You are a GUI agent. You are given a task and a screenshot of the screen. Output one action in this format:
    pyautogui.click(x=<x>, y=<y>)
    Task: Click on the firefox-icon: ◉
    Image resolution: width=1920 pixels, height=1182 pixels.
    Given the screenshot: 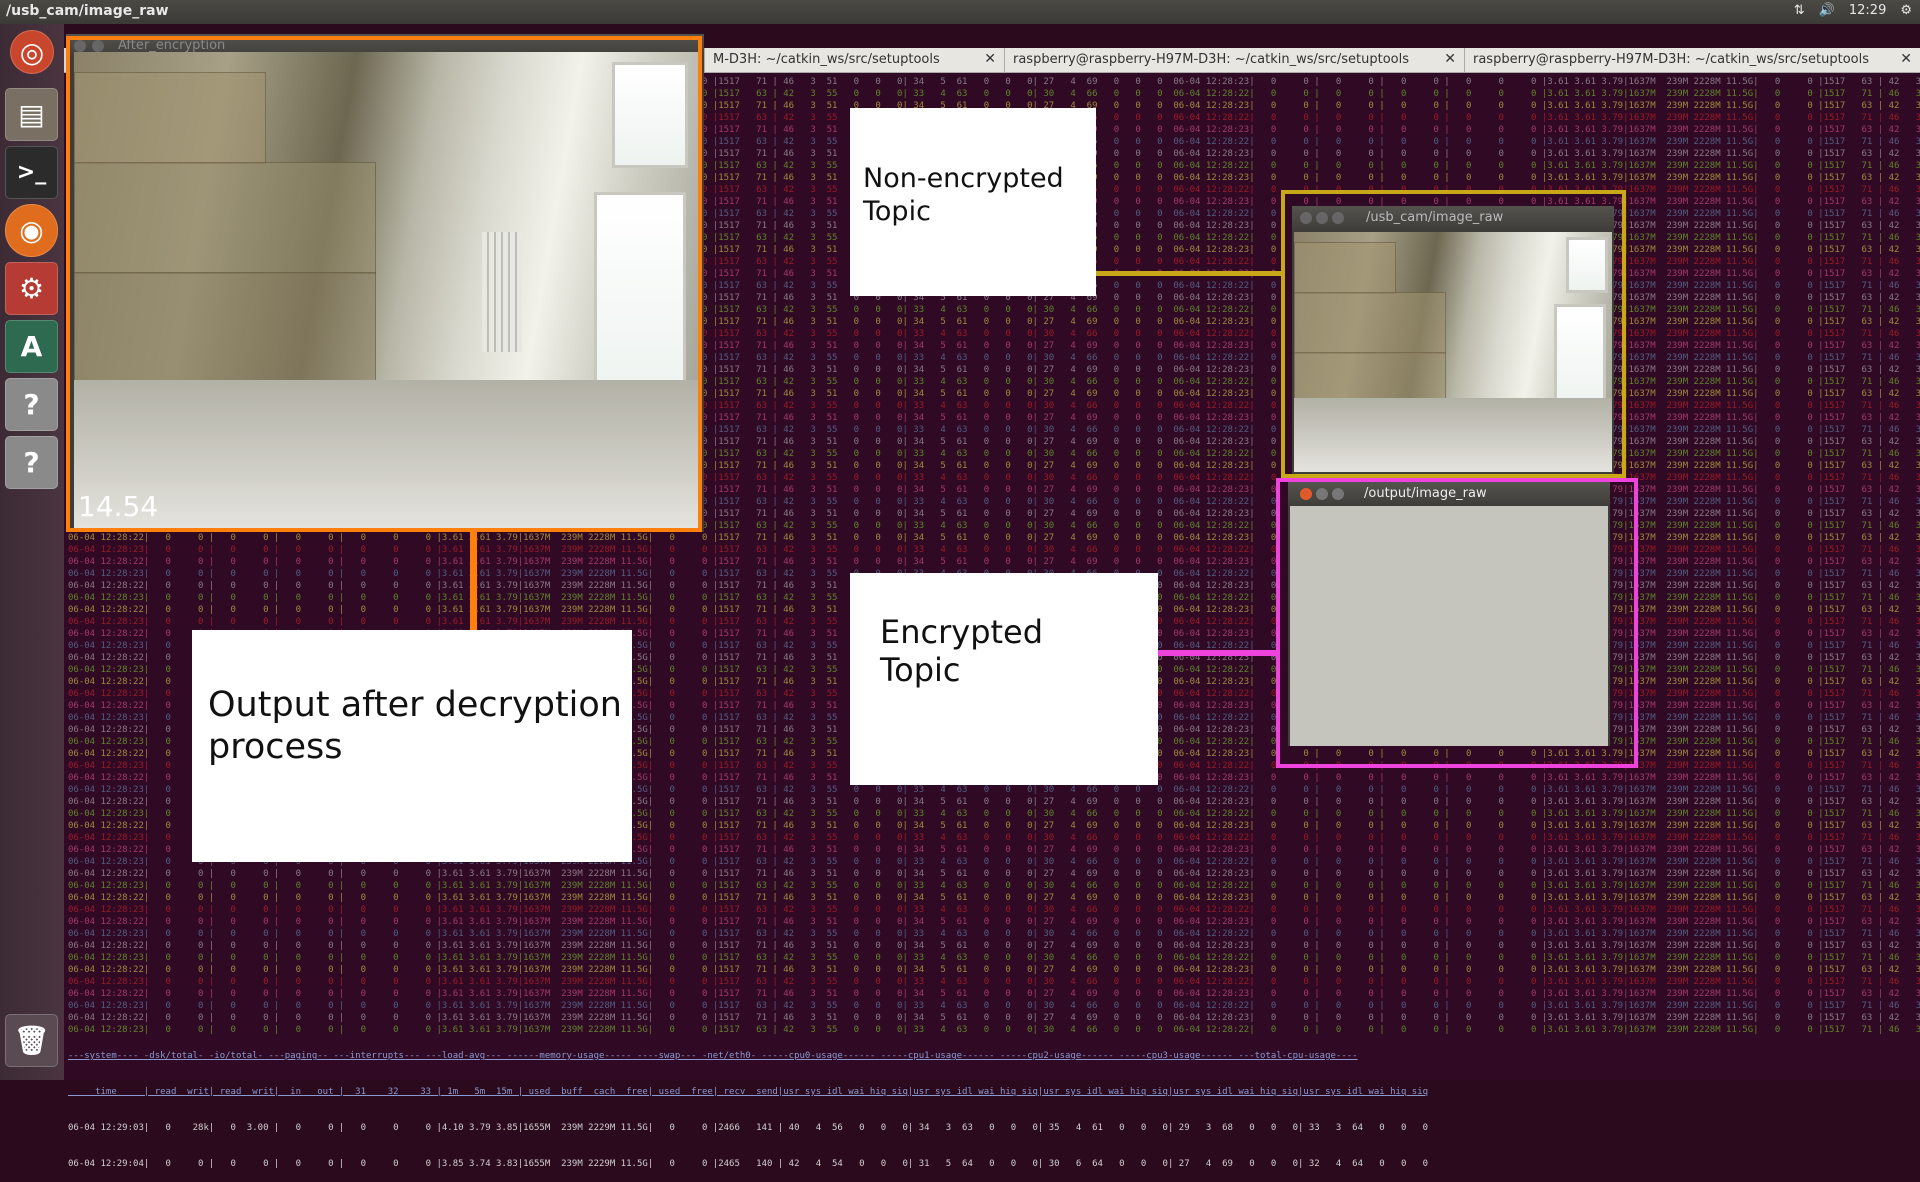 What is the action you would take?
    pyautogui.click(x=31, y=230)
    